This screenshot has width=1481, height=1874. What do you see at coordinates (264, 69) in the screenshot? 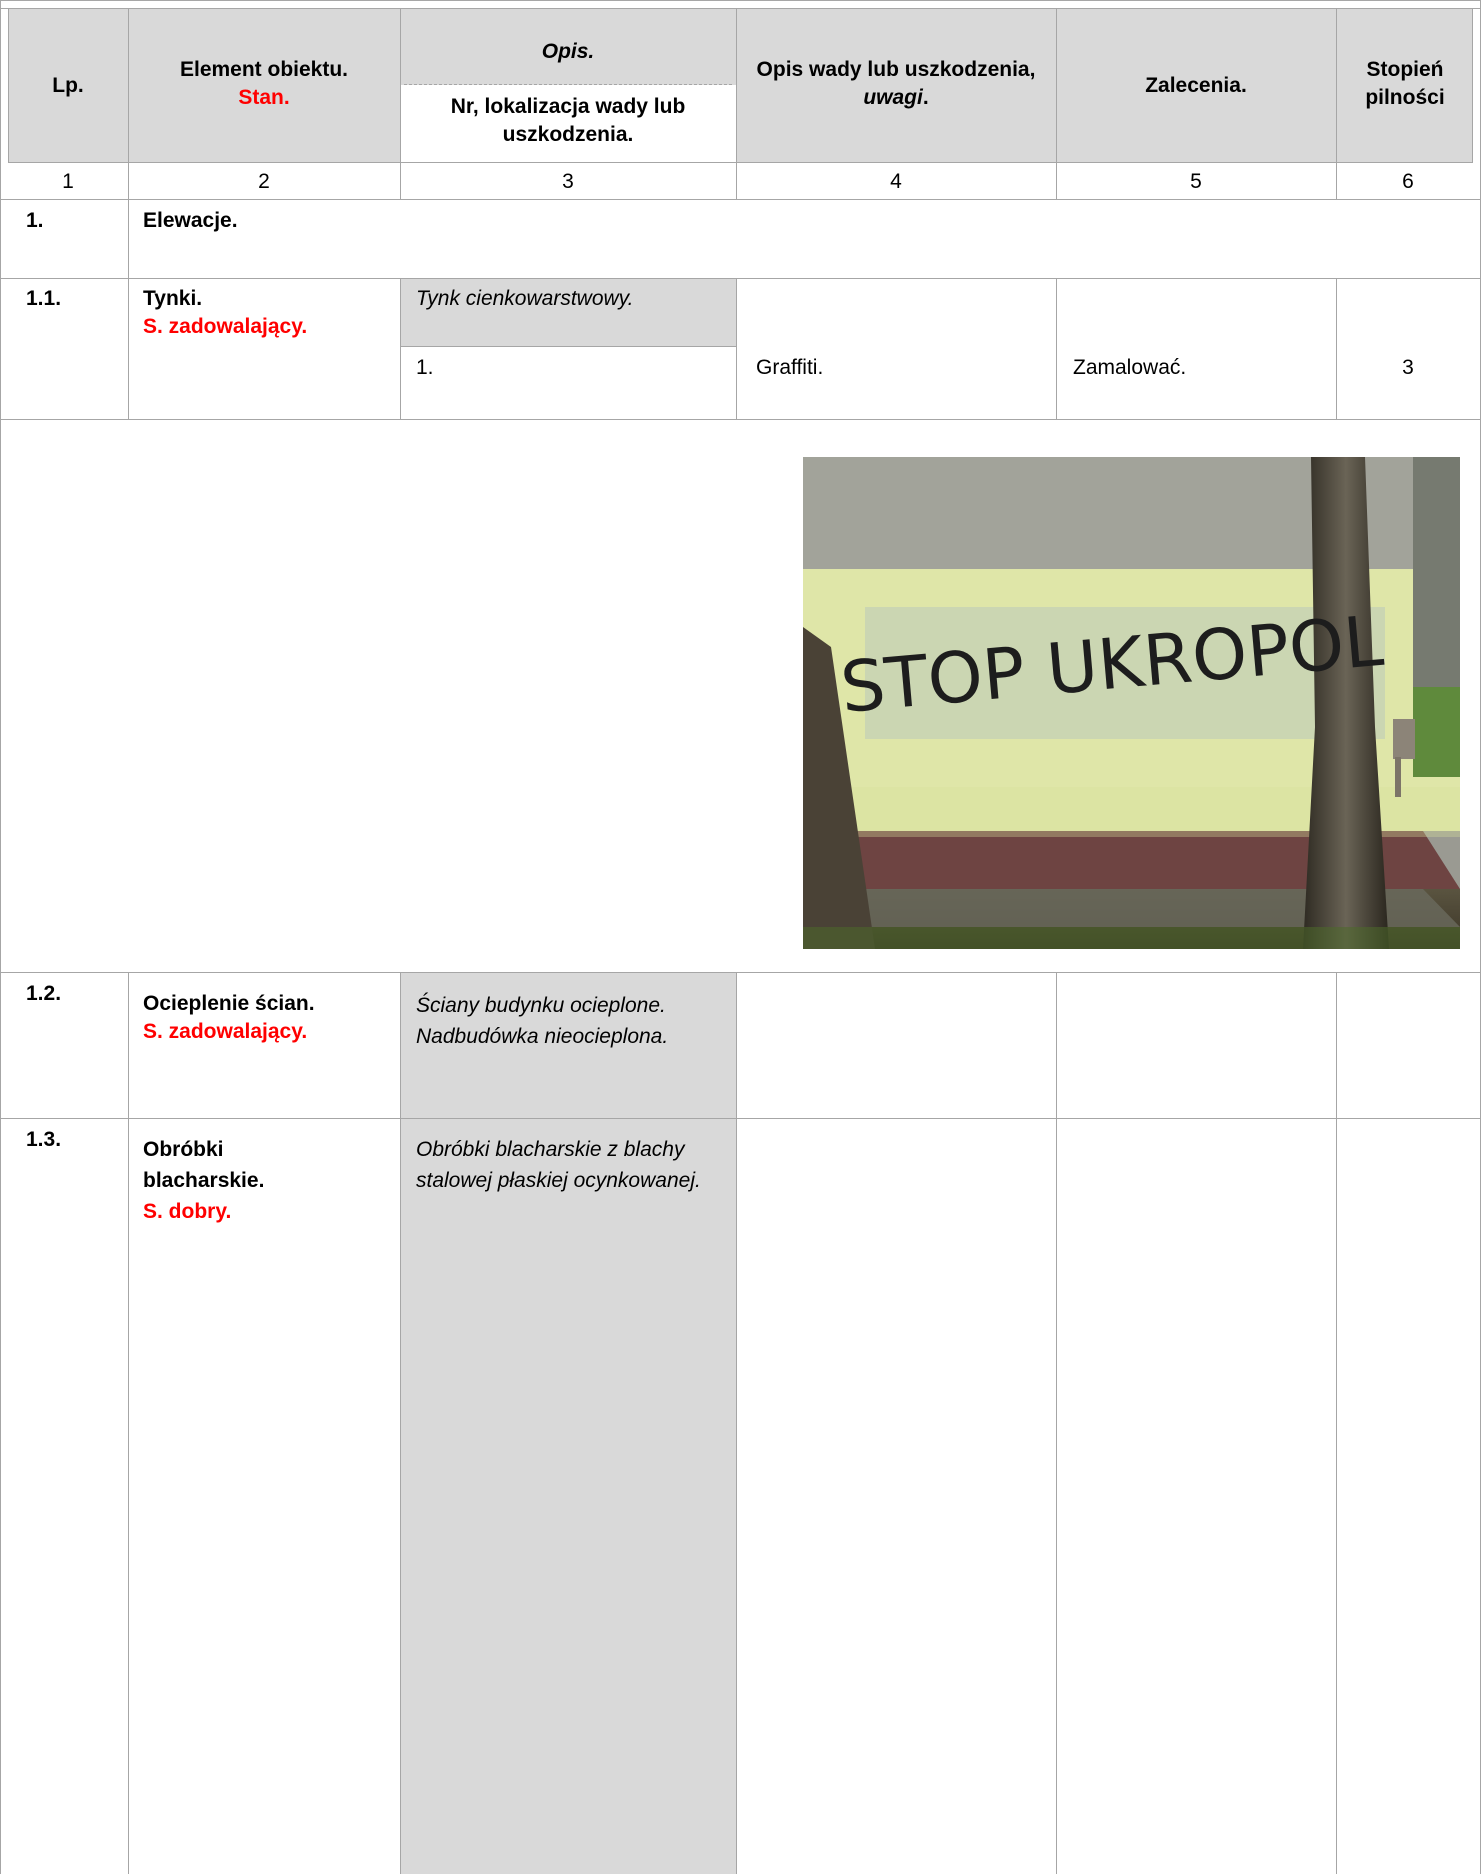
I see `header-element-label: Element obiektu.` at bounding box center [264, 69].